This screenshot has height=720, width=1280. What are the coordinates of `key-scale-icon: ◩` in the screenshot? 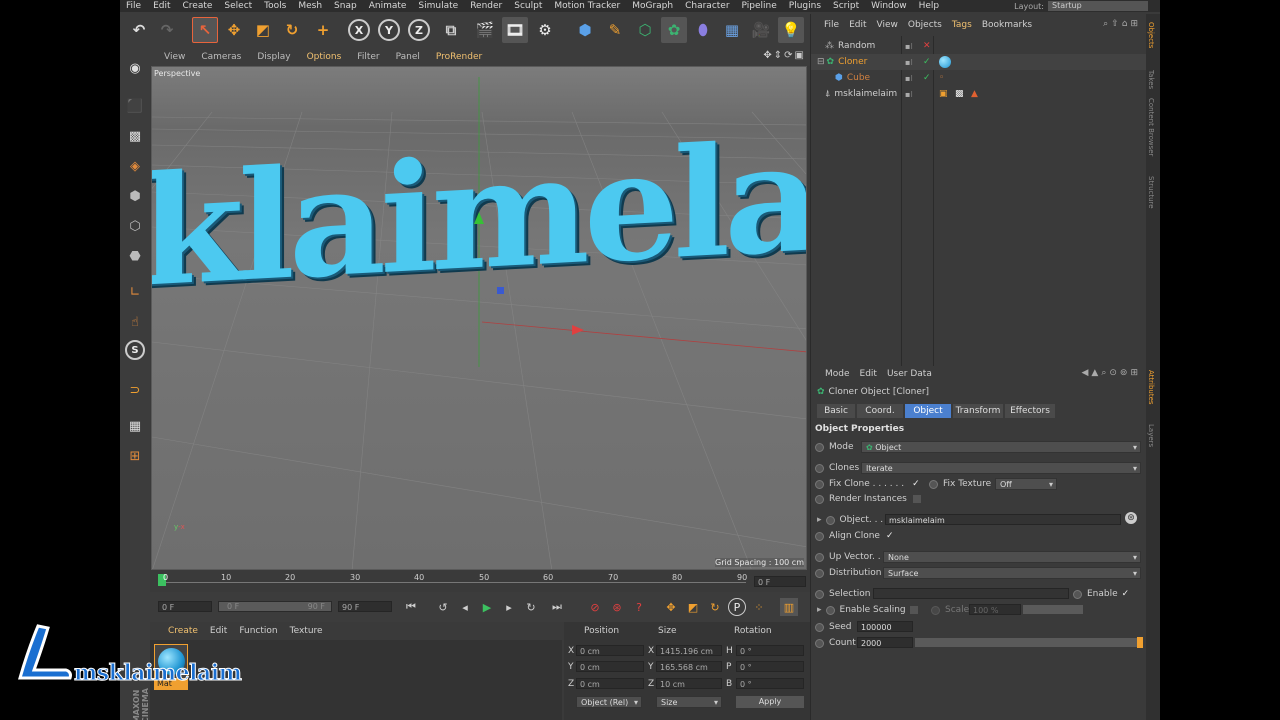 It's located at (693, 607).